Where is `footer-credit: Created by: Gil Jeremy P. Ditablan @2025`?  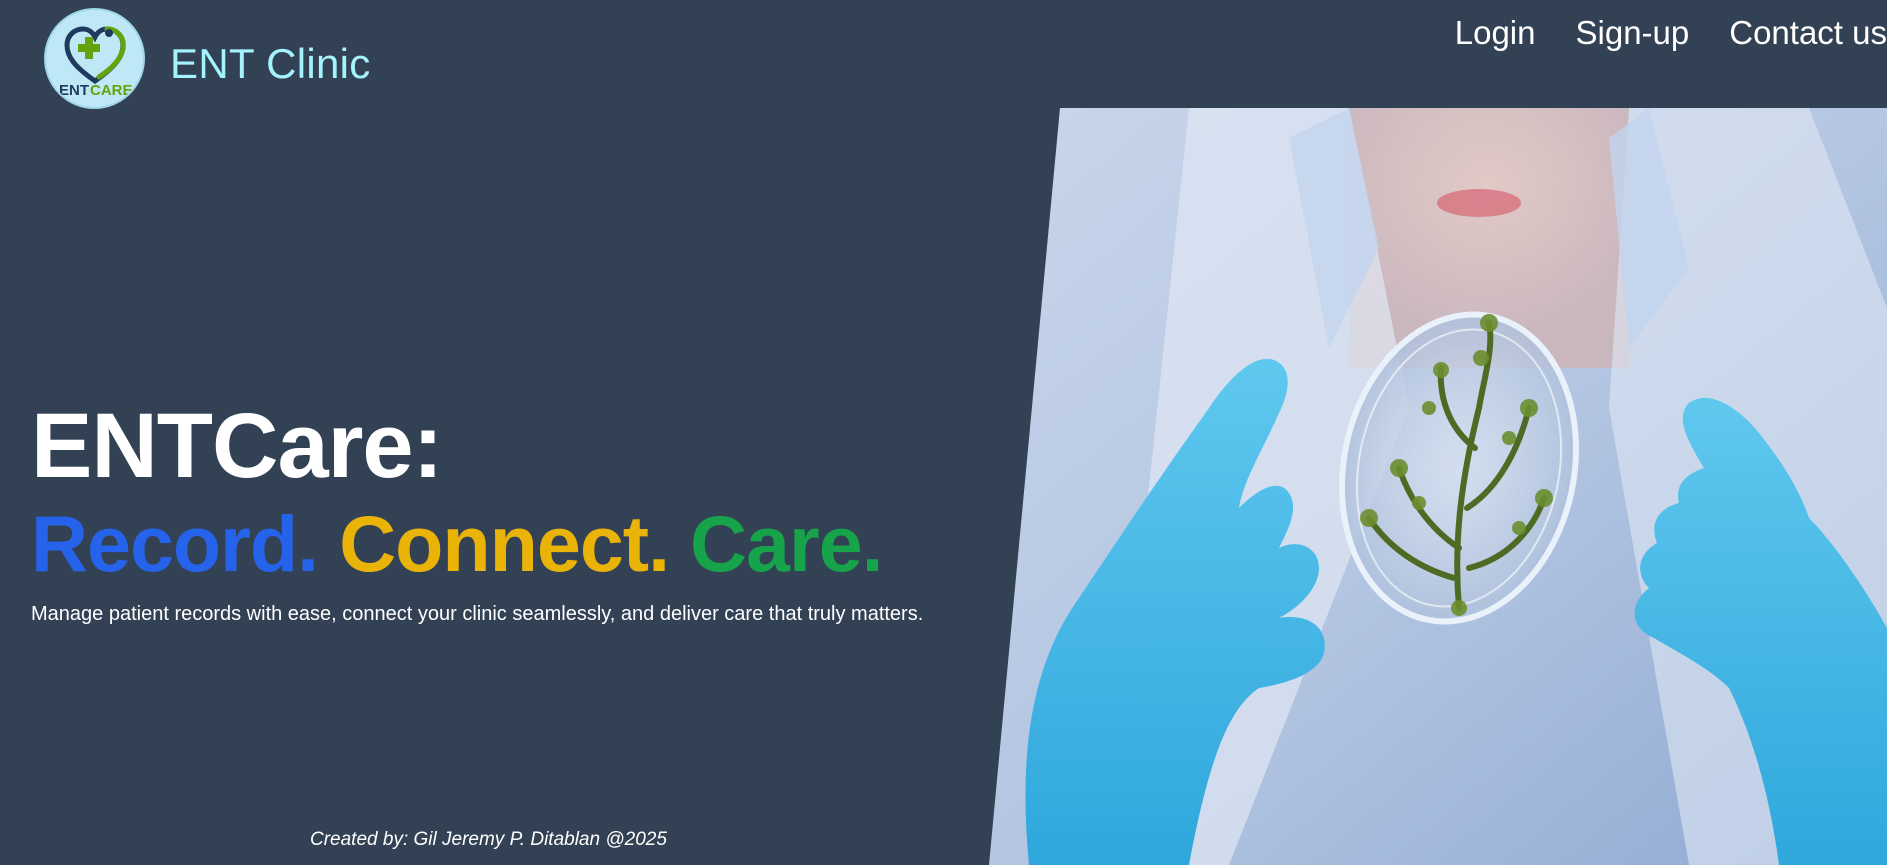
footer-credit: Created by: Gil Jeremy P. Ditablan @2025 is located at coordinates (488, 839).